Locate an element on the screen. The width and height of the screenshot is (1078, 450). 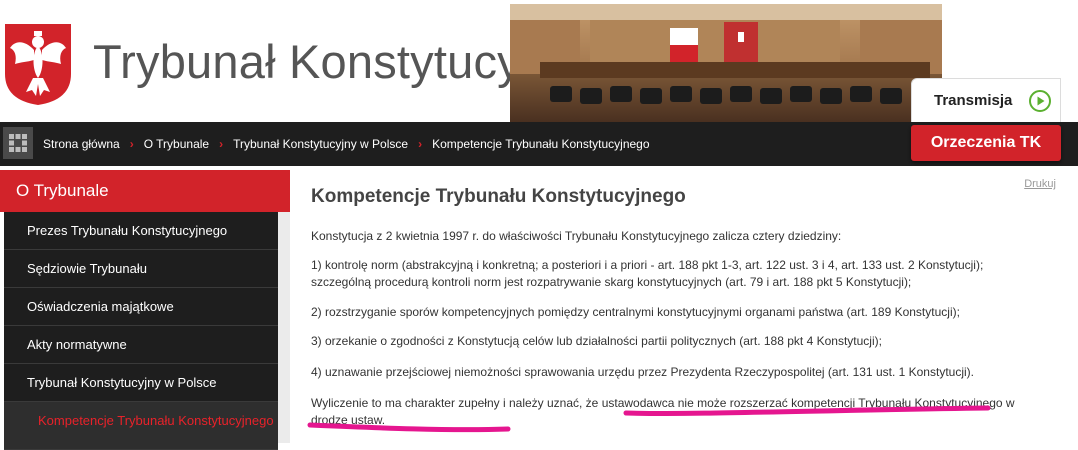
orzeczenia-tk-button: Orzeczenia TK is located at coordinates (986, 143).